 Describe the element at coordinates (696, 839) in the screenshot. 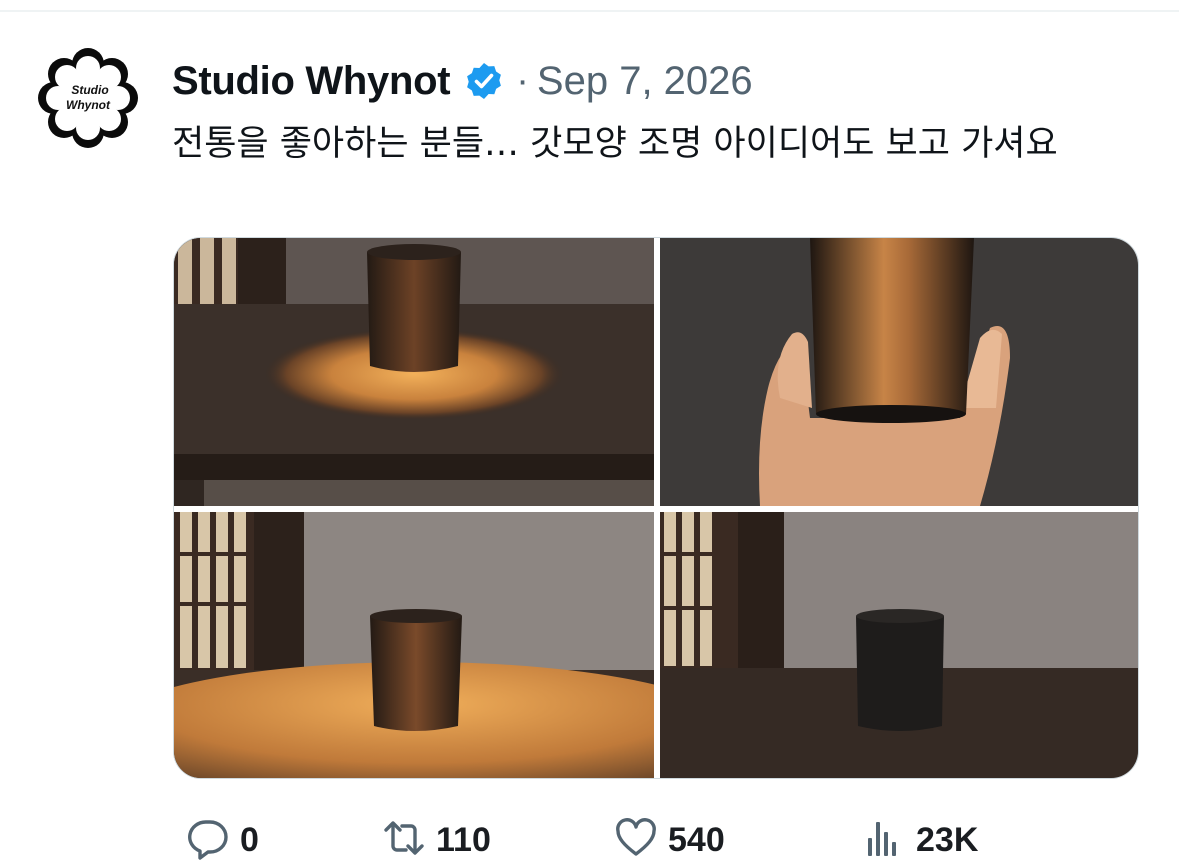

I see `like-count: 540` at that location.